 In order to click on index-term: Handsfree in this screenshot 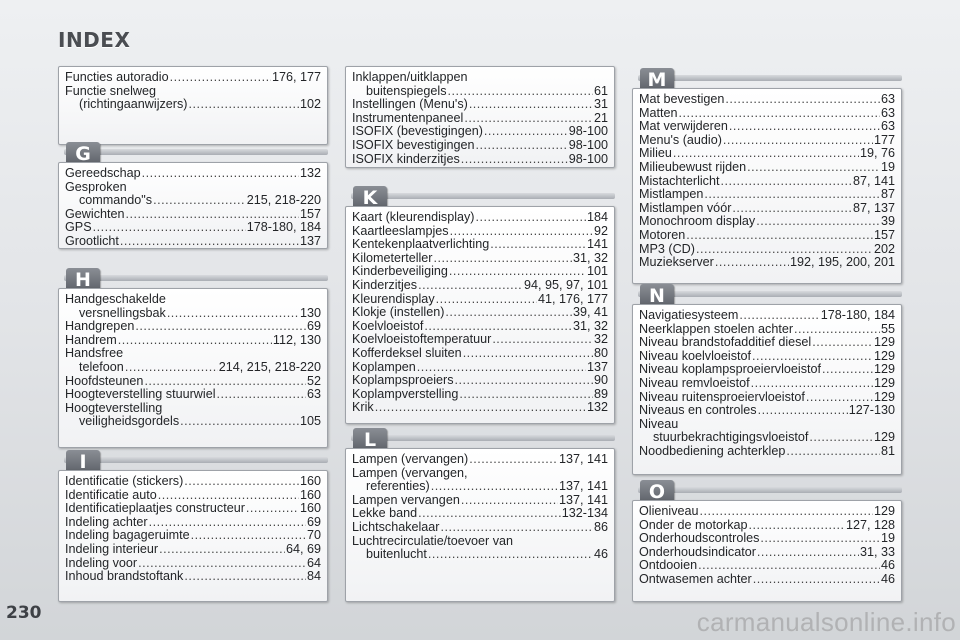, I will do `click(94, 353)`.